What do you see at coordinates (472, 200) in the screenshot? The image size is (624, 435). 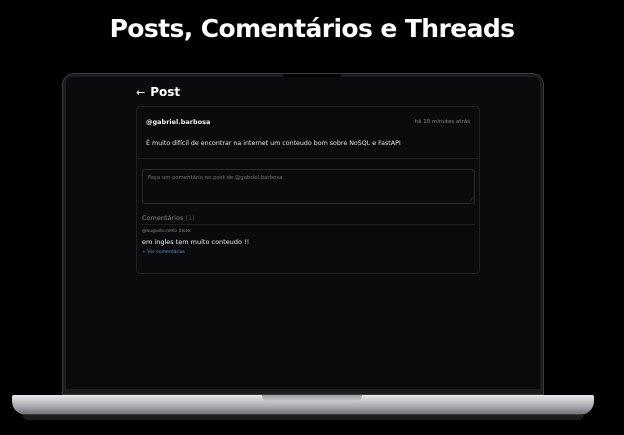 I see `resize-handle-icon: ⟋` at bounding box center [472, 200].